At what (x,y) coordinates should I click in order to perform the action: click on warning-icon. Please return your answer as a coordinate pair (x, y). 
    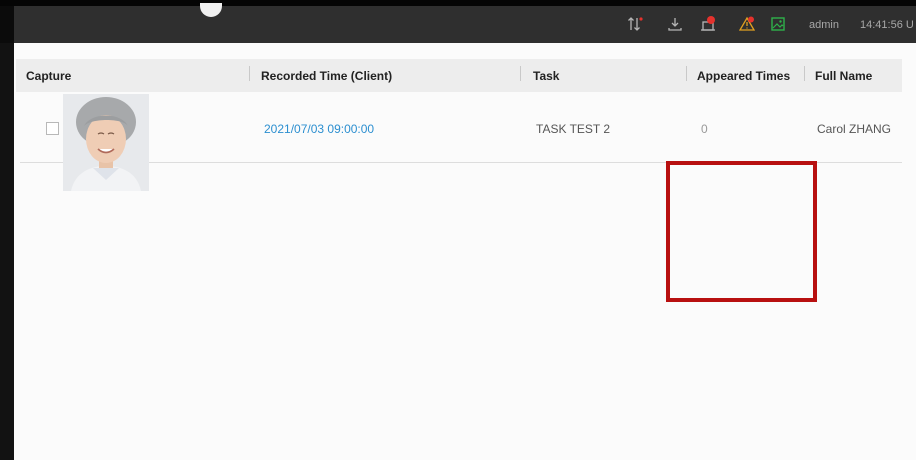
    Looking at the image, I should click on (747, 24).